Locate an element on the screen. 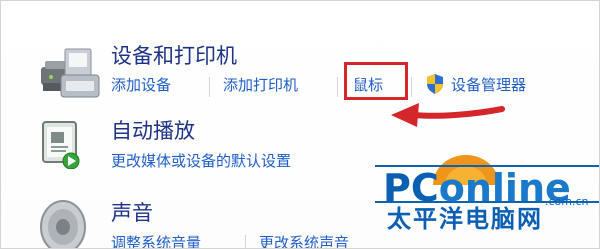 The image size is (600, 249). watermark-chinese-name: 太平洋电脑网 is located at coordinates (465, 219).